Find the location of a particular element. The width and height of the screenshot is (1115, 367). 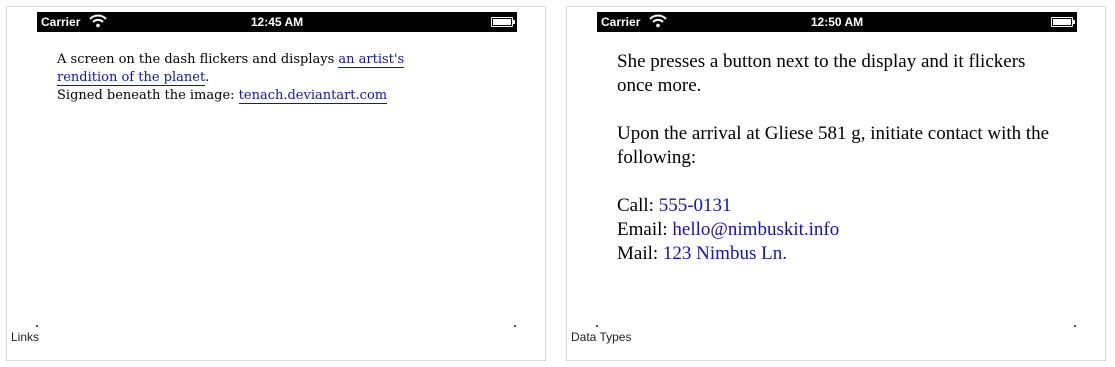

email-link: hello@nimbuskit.info is located at coordinates (755, 229).